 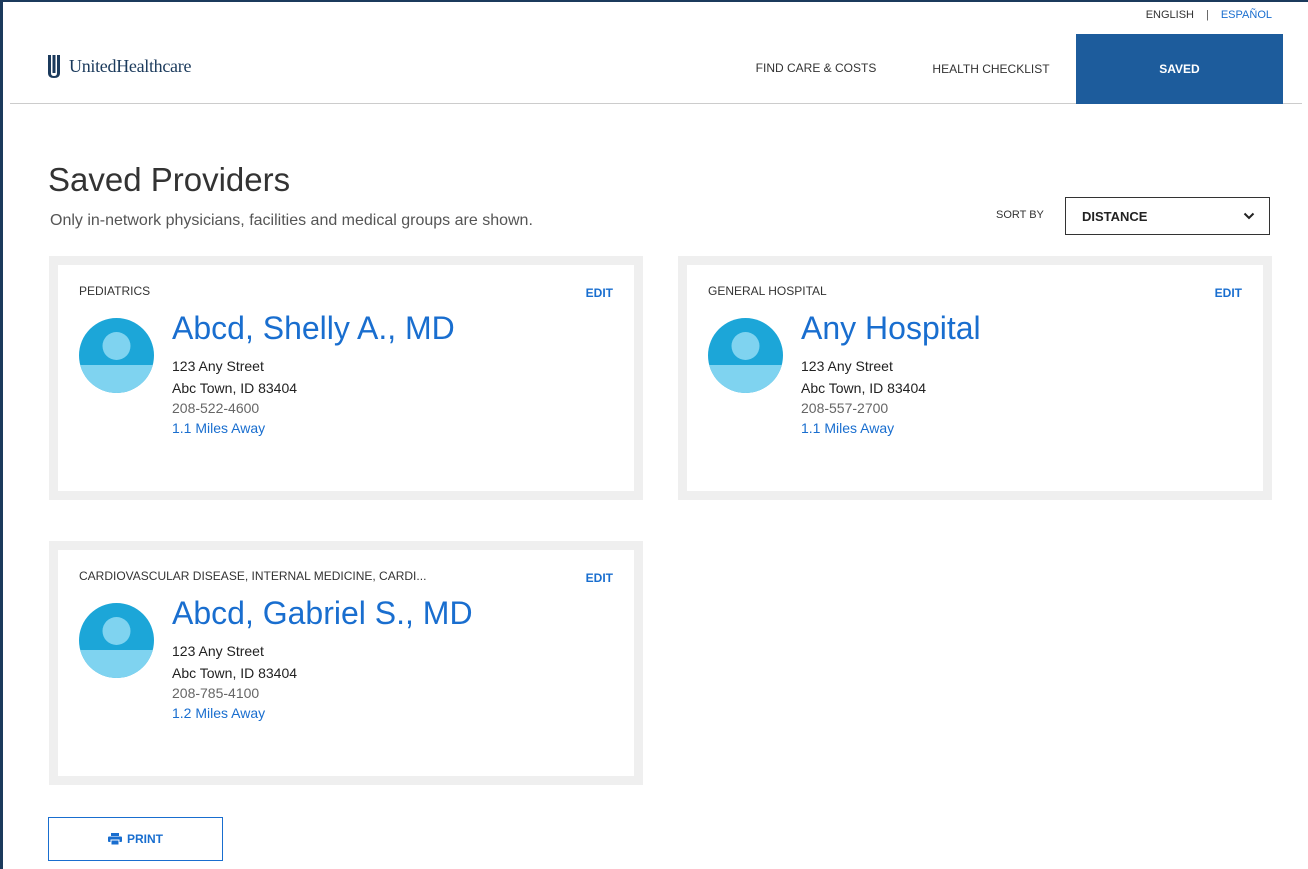 What do you see at coordinates (891, 328) in the screenshot?
I see `provider-name-link: Any Hospital` at bounding box center [891, 328].